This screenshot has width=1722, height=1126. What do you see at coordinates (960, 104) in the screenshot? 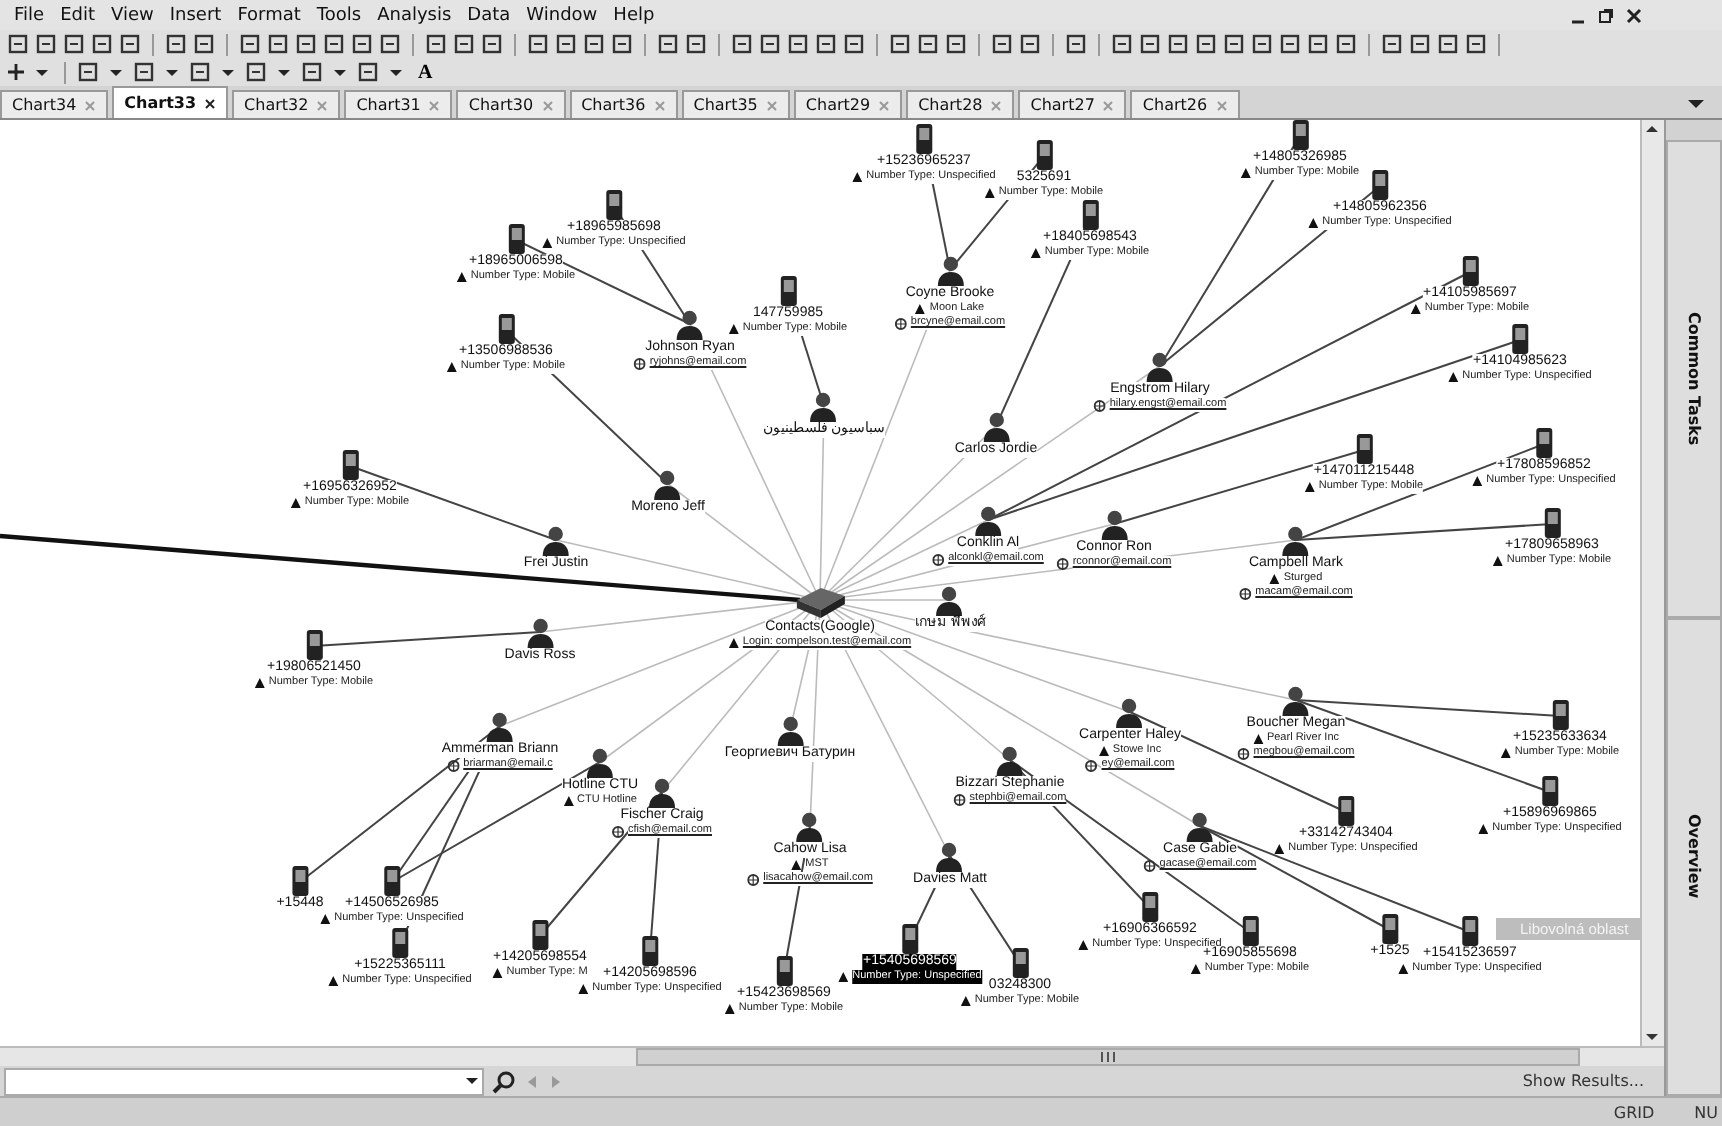
I see `chart-tab: Chart28` at bounding box center [960, 104].